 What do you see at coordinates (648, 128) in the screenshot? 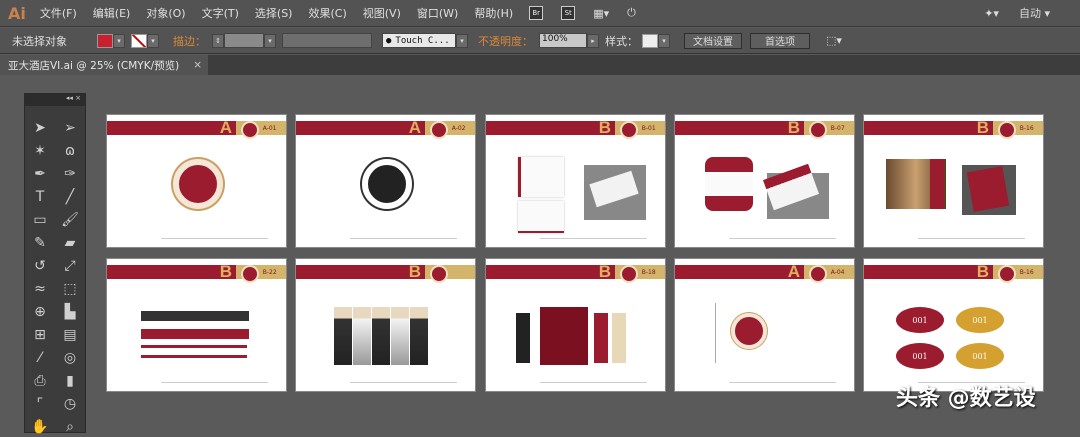
I see `page-code: B-01` at bounding box center [648, 128].